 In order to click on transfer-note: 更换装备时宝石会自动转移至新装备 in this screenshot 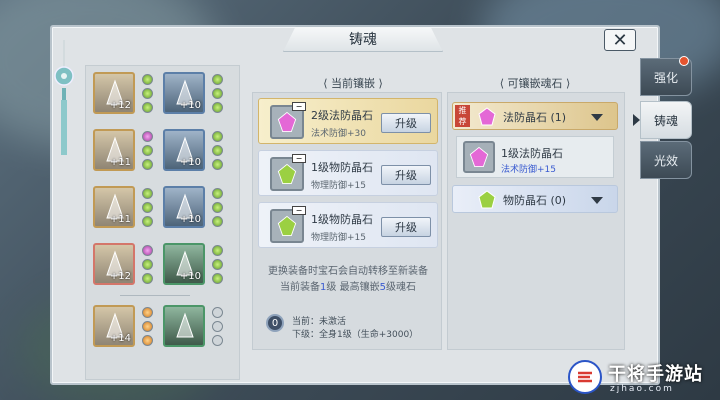, I will do `click(348, 271)`.